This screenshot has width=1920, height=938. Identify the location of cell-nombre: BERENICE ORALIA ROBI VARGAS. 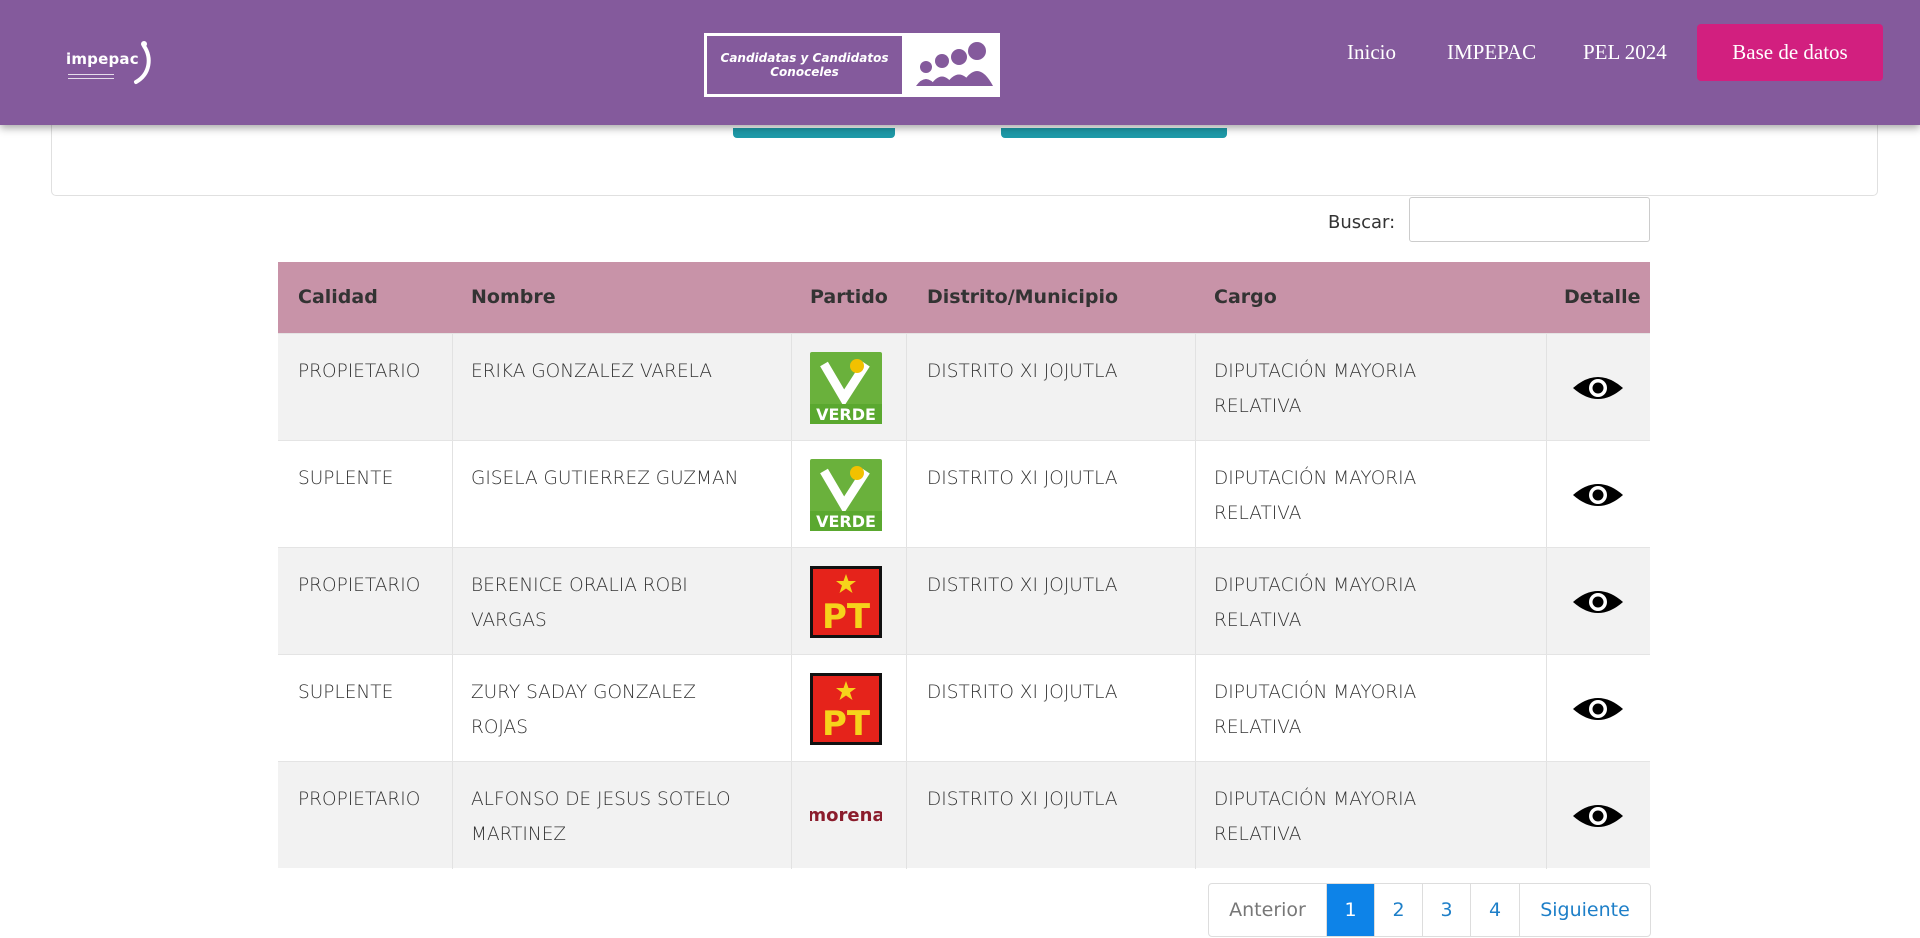
(579, 603).